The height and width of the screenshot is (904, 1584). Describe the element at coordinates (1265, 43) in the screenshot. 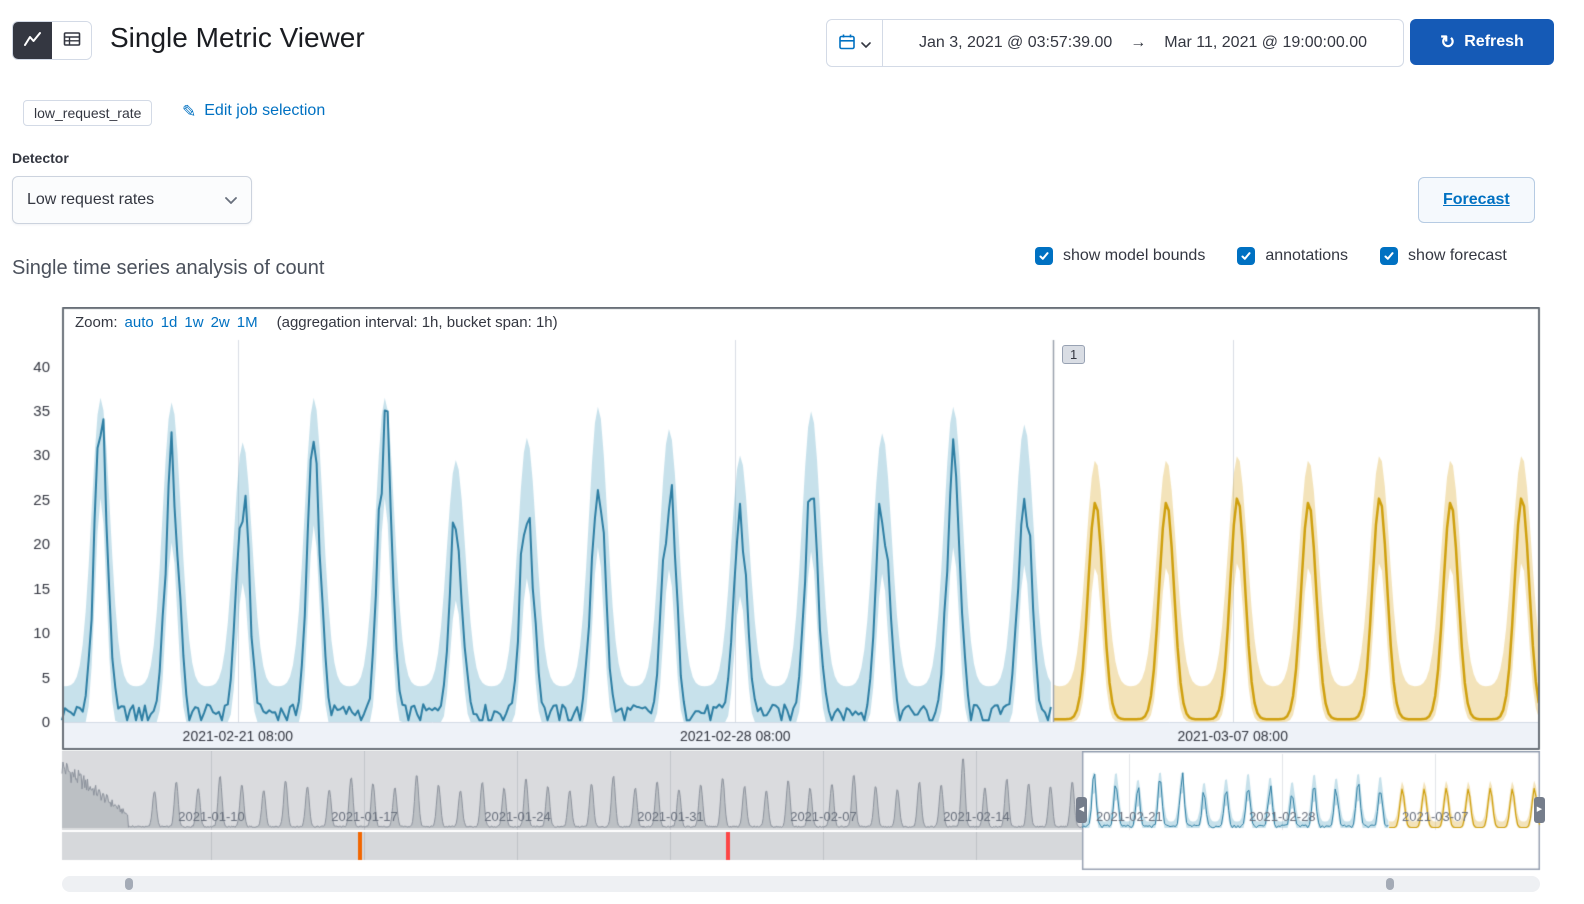

I see `end-date: Mar 11, 2021 @ 19:00:00.00` at that location.